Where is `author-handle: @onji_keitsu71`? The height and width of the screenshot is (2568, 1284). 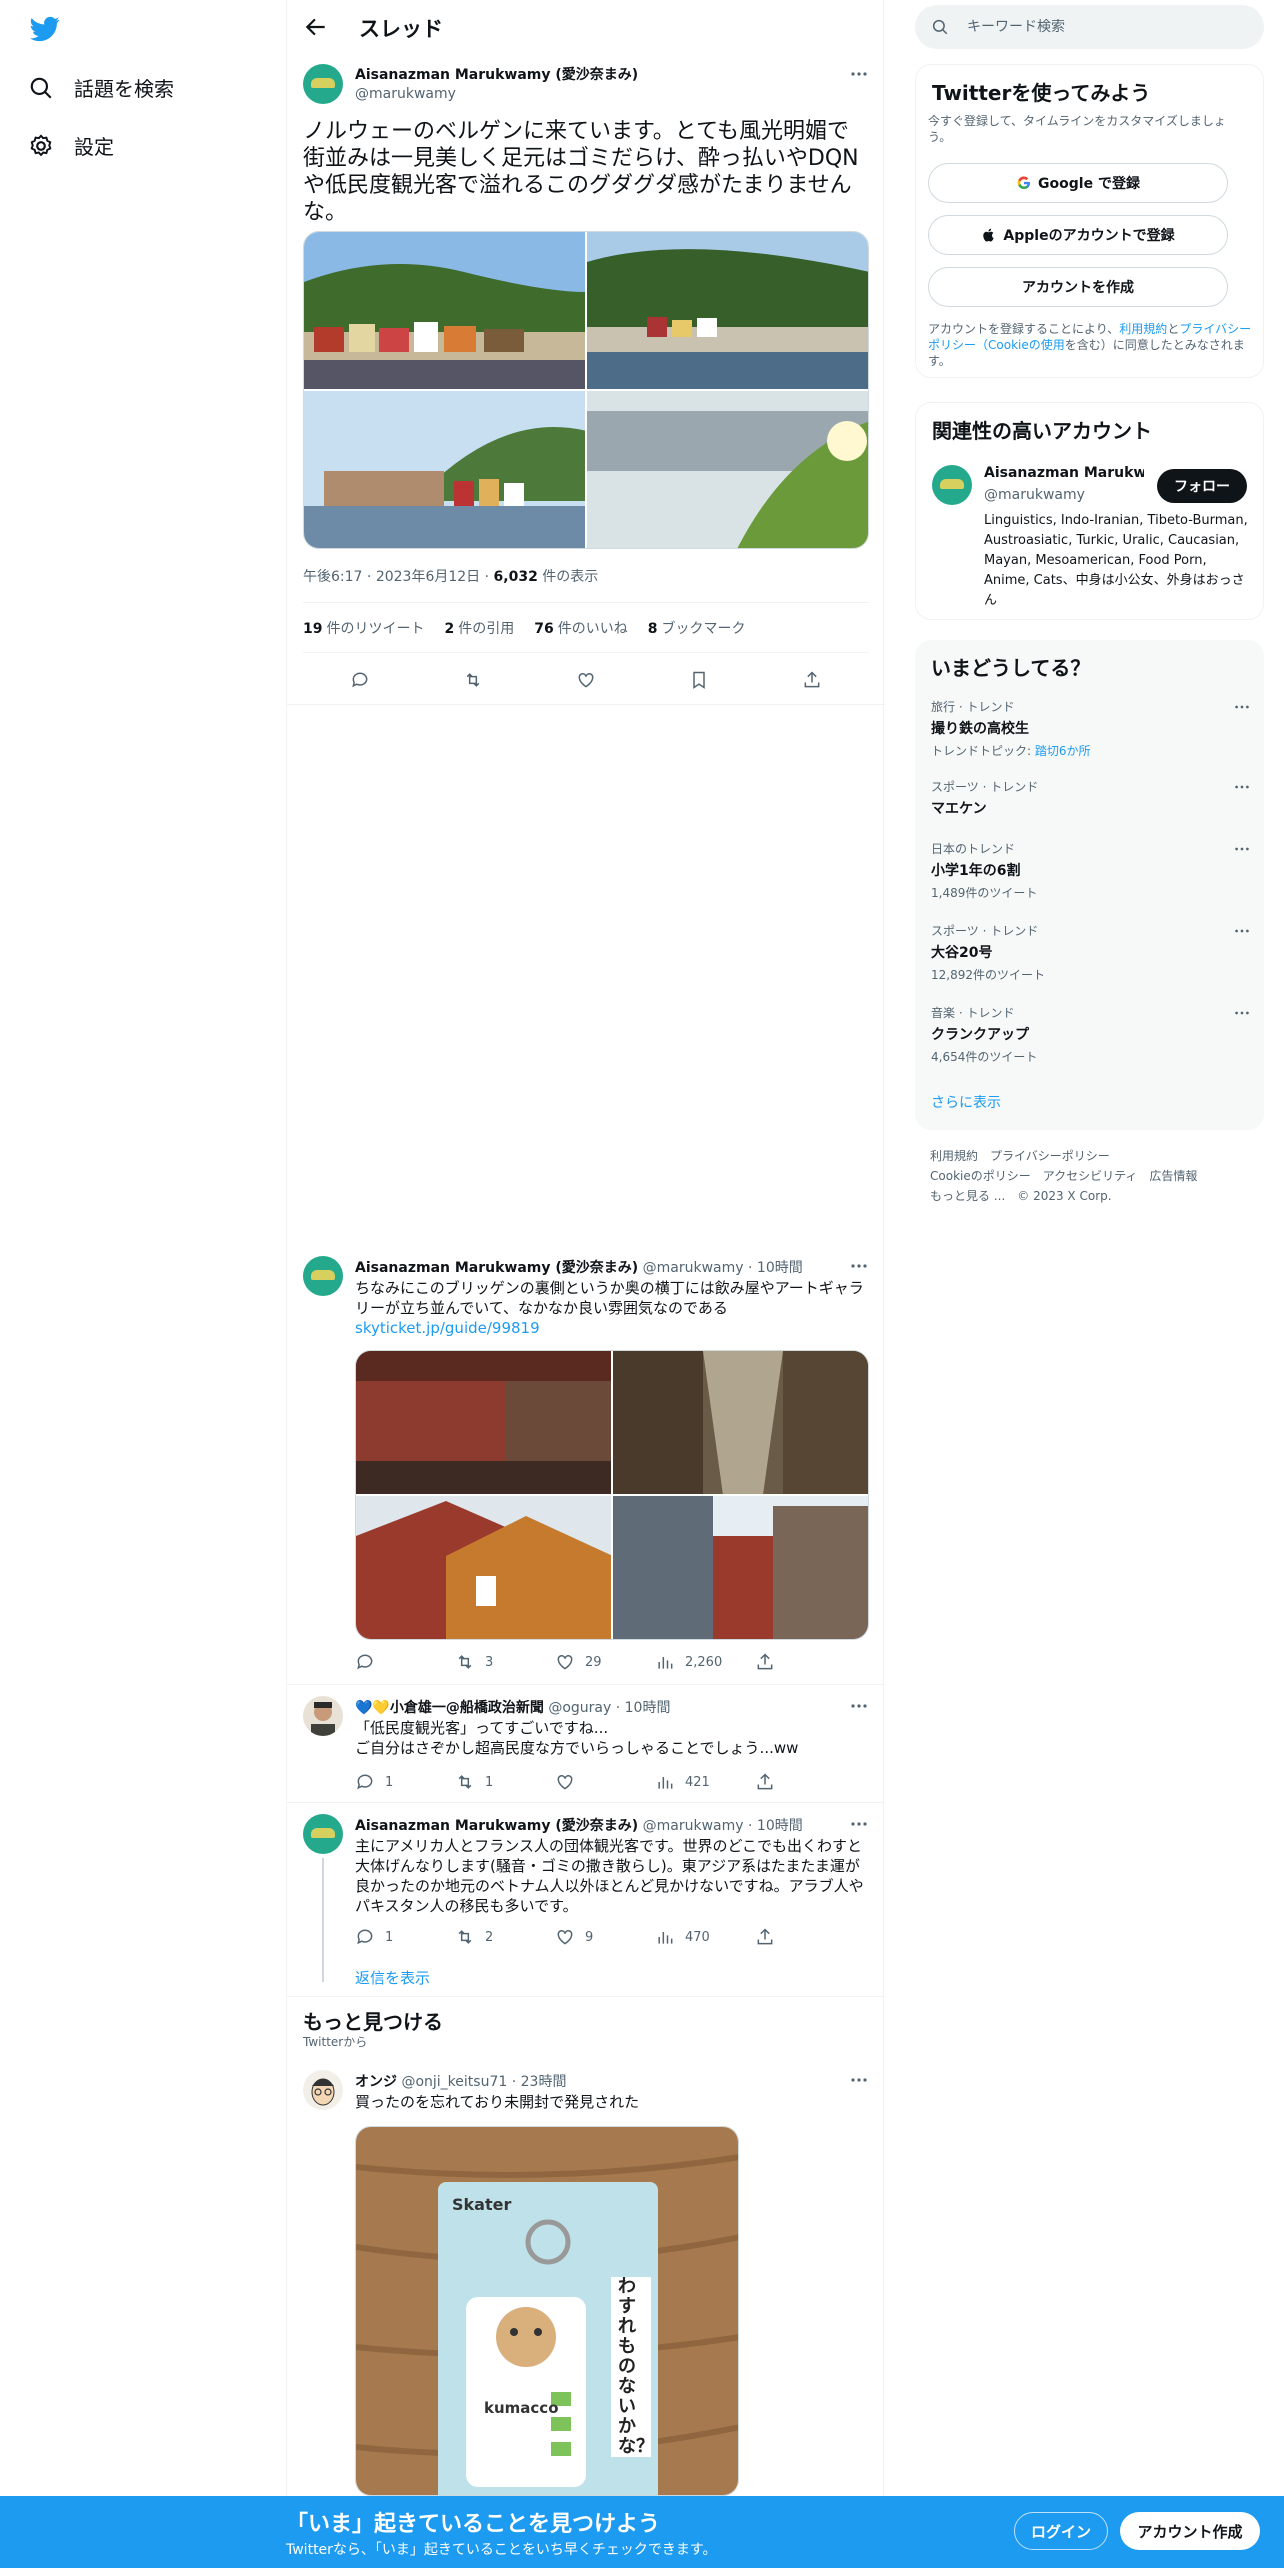 author-handle: @onji_keitsu71 is located at coordinates (454, 2082).